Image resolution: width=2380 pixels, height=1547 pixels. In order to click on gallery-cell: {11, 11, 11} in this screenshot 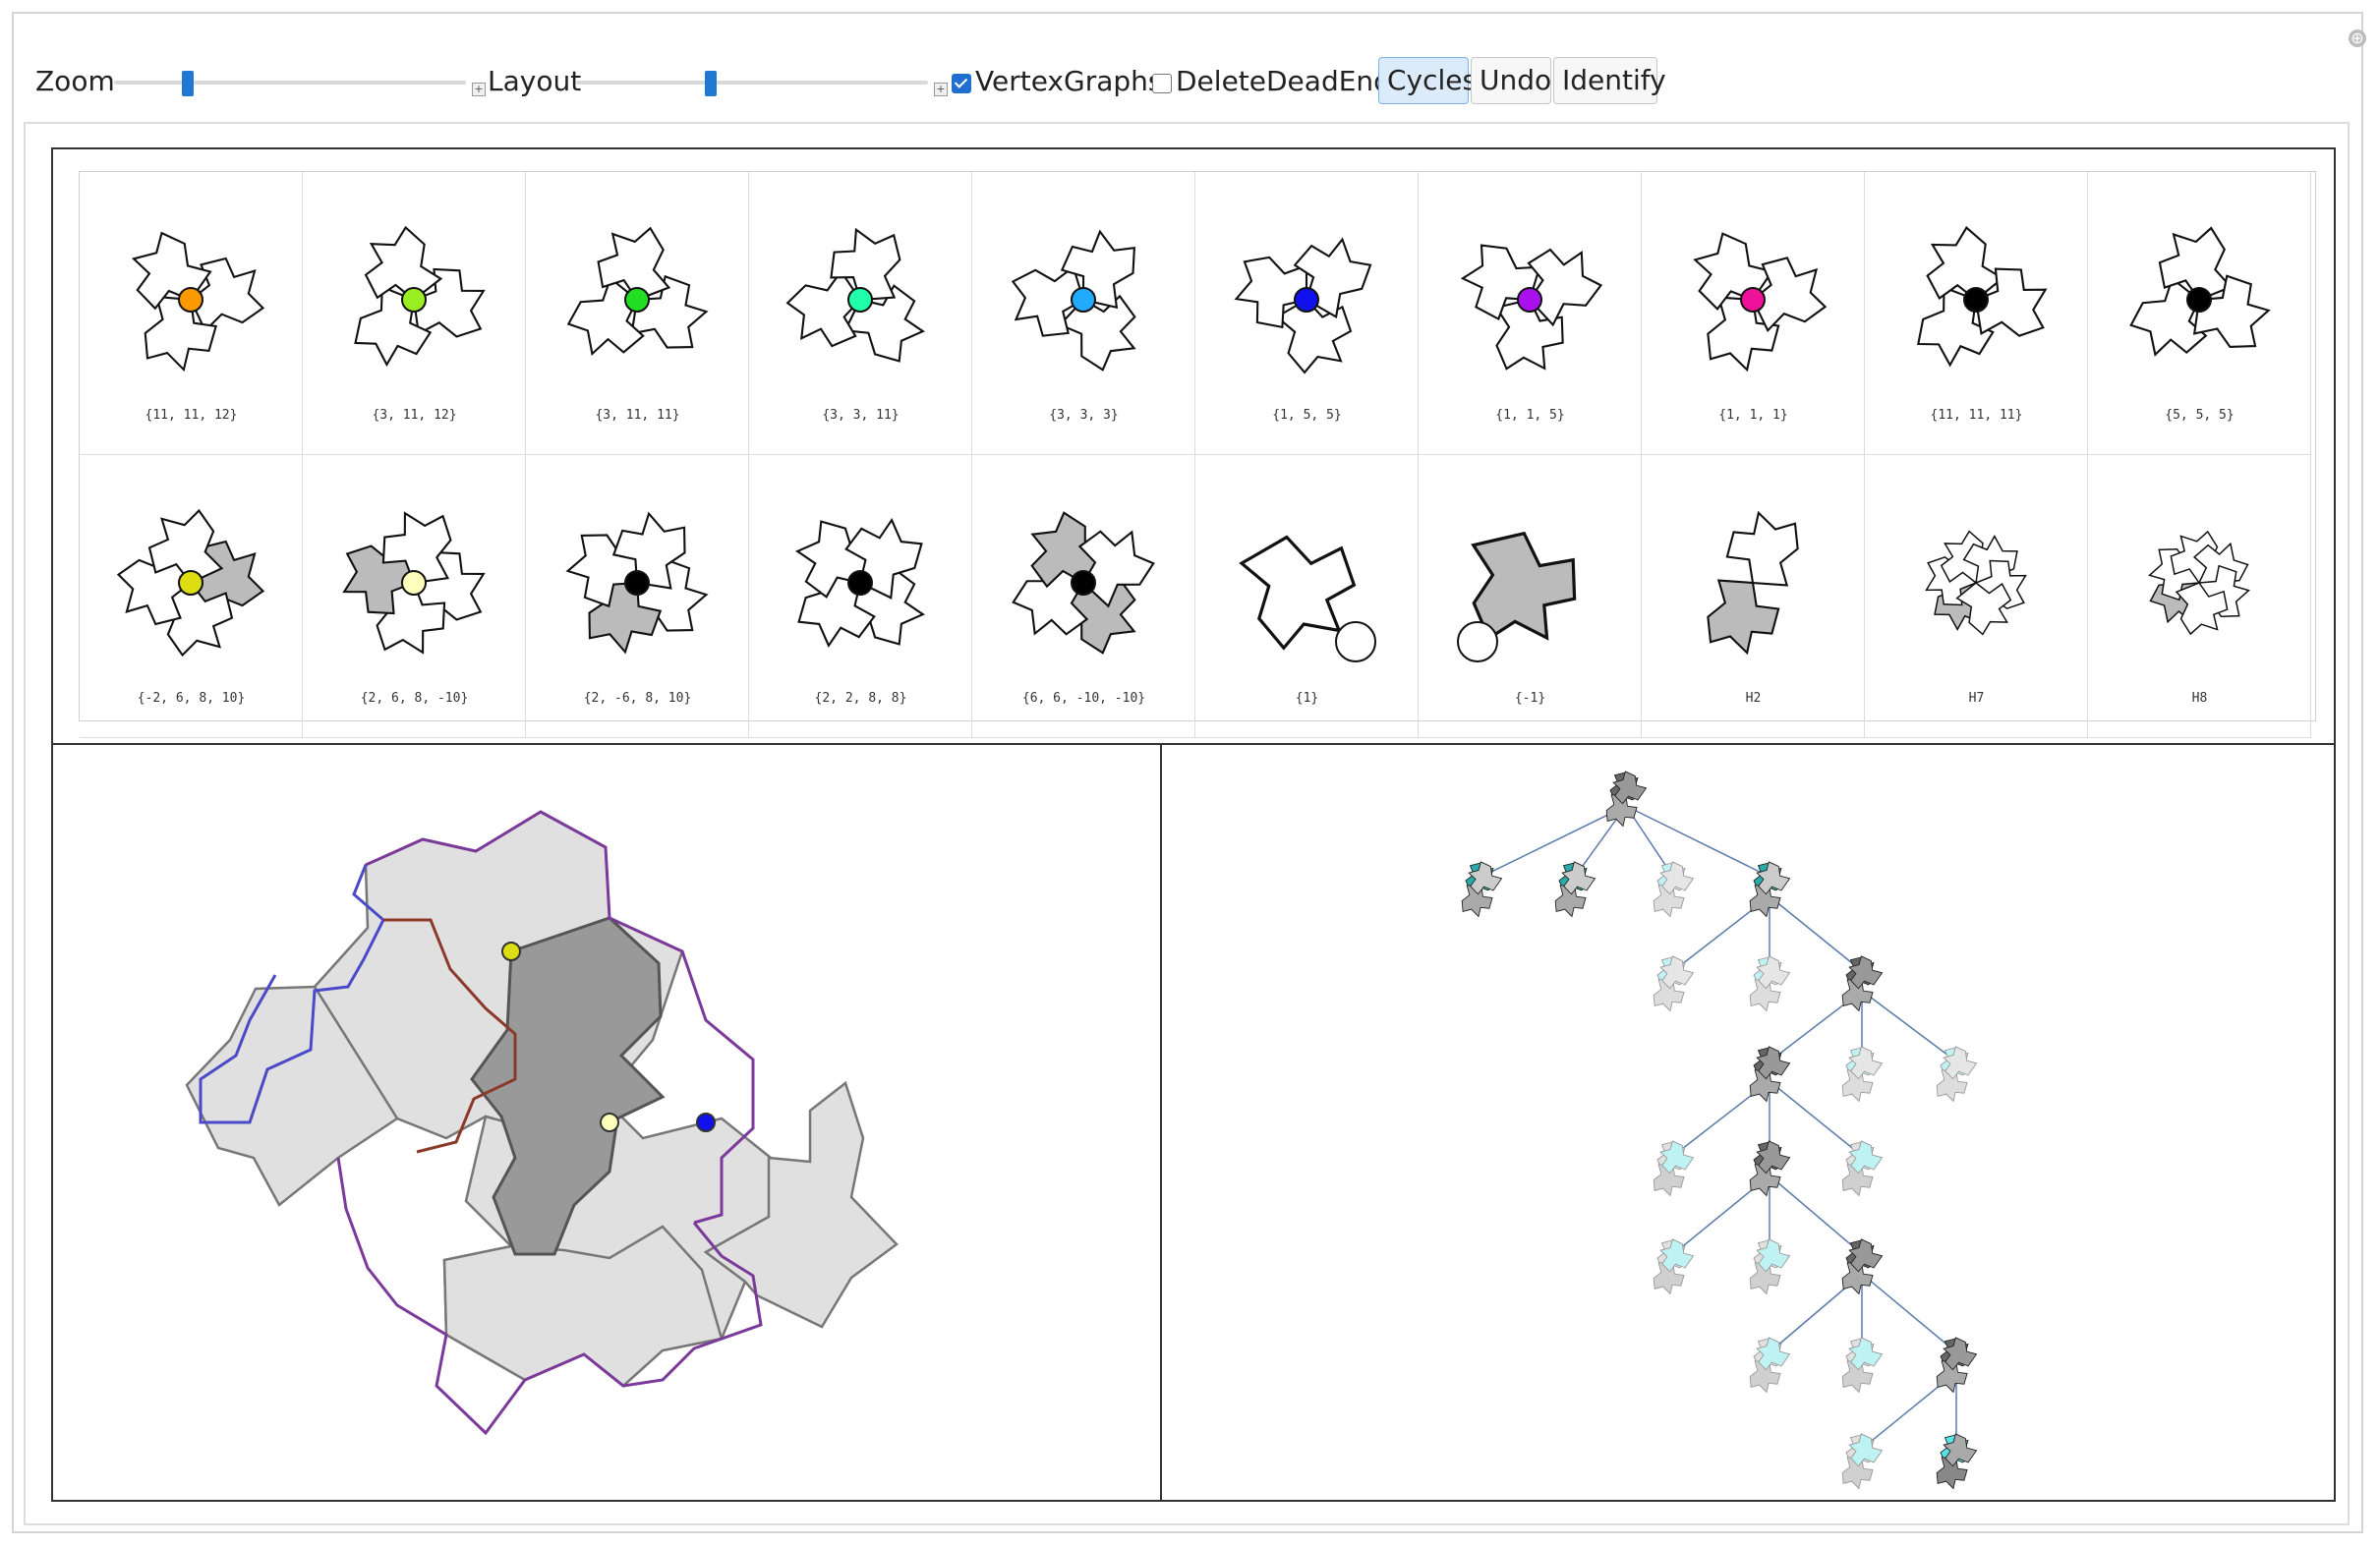, I will do `click(1976, 313)`.